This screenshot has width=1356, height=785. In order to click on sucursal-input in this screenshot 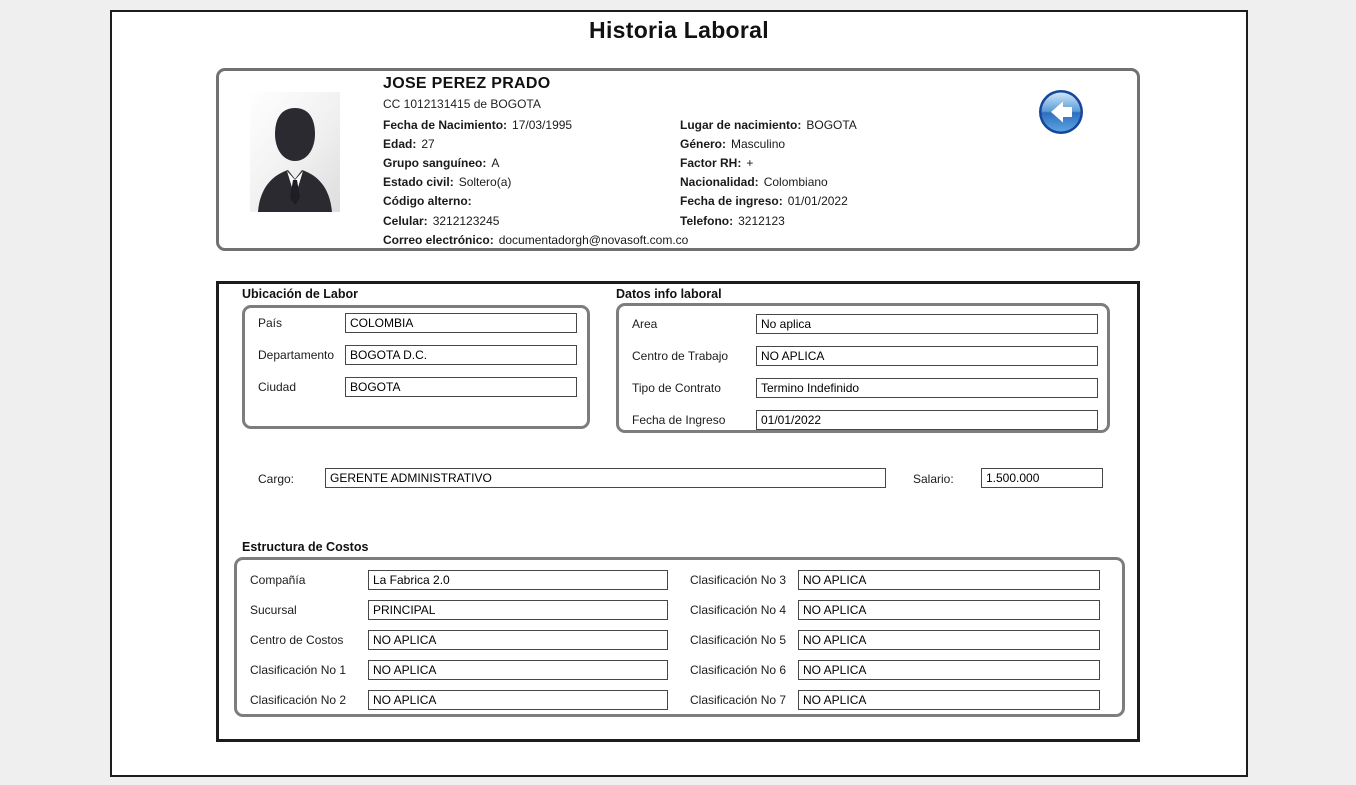, I will do `click(518, 610)`.